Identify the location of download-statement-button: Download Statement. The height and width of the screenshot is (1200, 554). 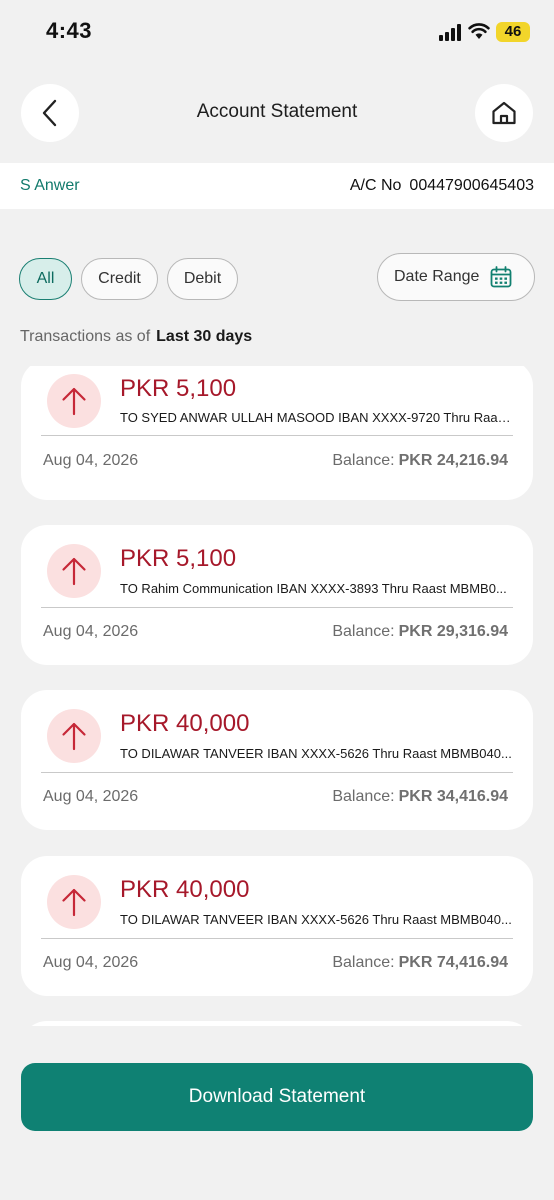
(277, 1097).